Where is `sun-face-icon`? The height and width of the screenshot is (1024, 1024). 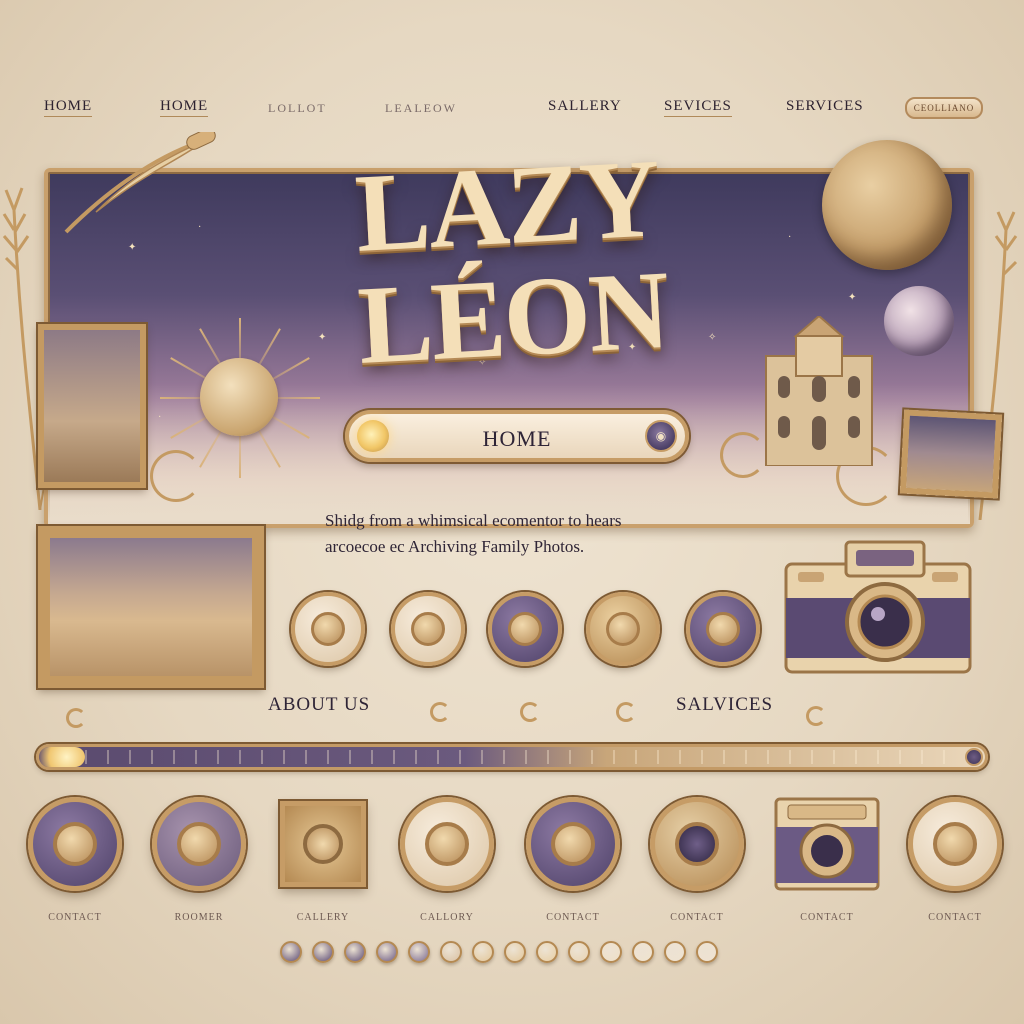 sun-face-icon is located at coordinates (239, 397).